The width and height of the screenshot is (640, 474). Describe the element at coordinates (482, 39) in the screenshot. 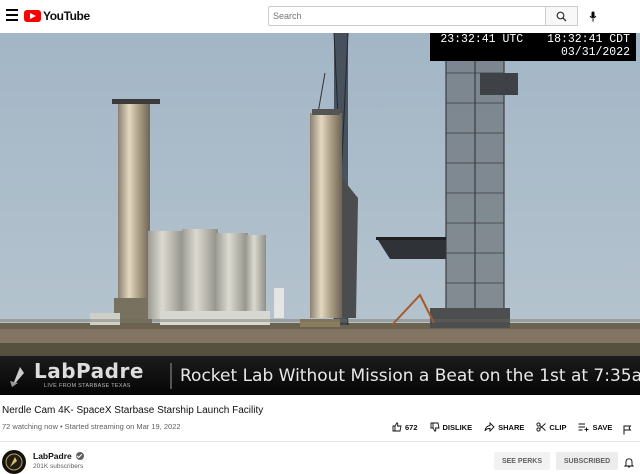

I see `timestamp-utc: 23:32:41 UTC` at that location.